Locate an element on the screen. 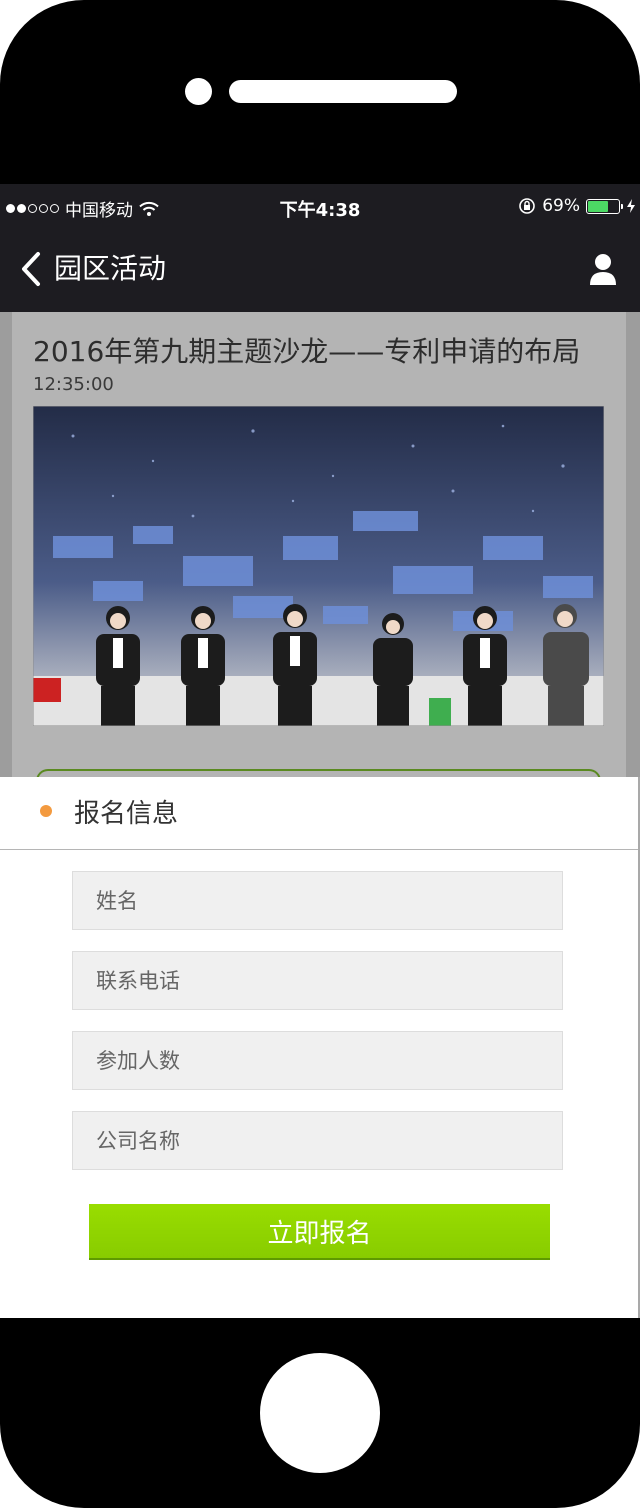  rotation-lock-icon is located at coordinates (527, 206).